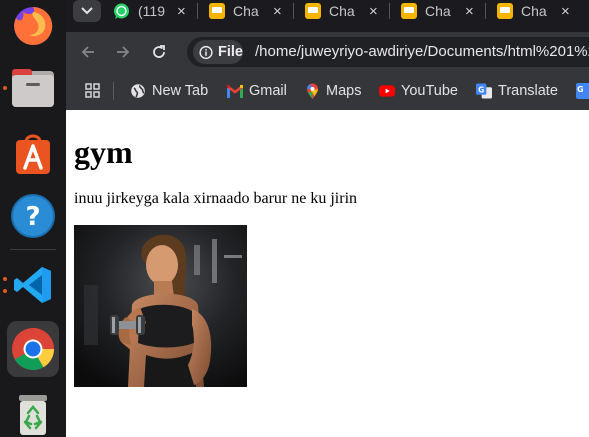  I want to click on ubuntu-dock: ?, so click(33, 218).